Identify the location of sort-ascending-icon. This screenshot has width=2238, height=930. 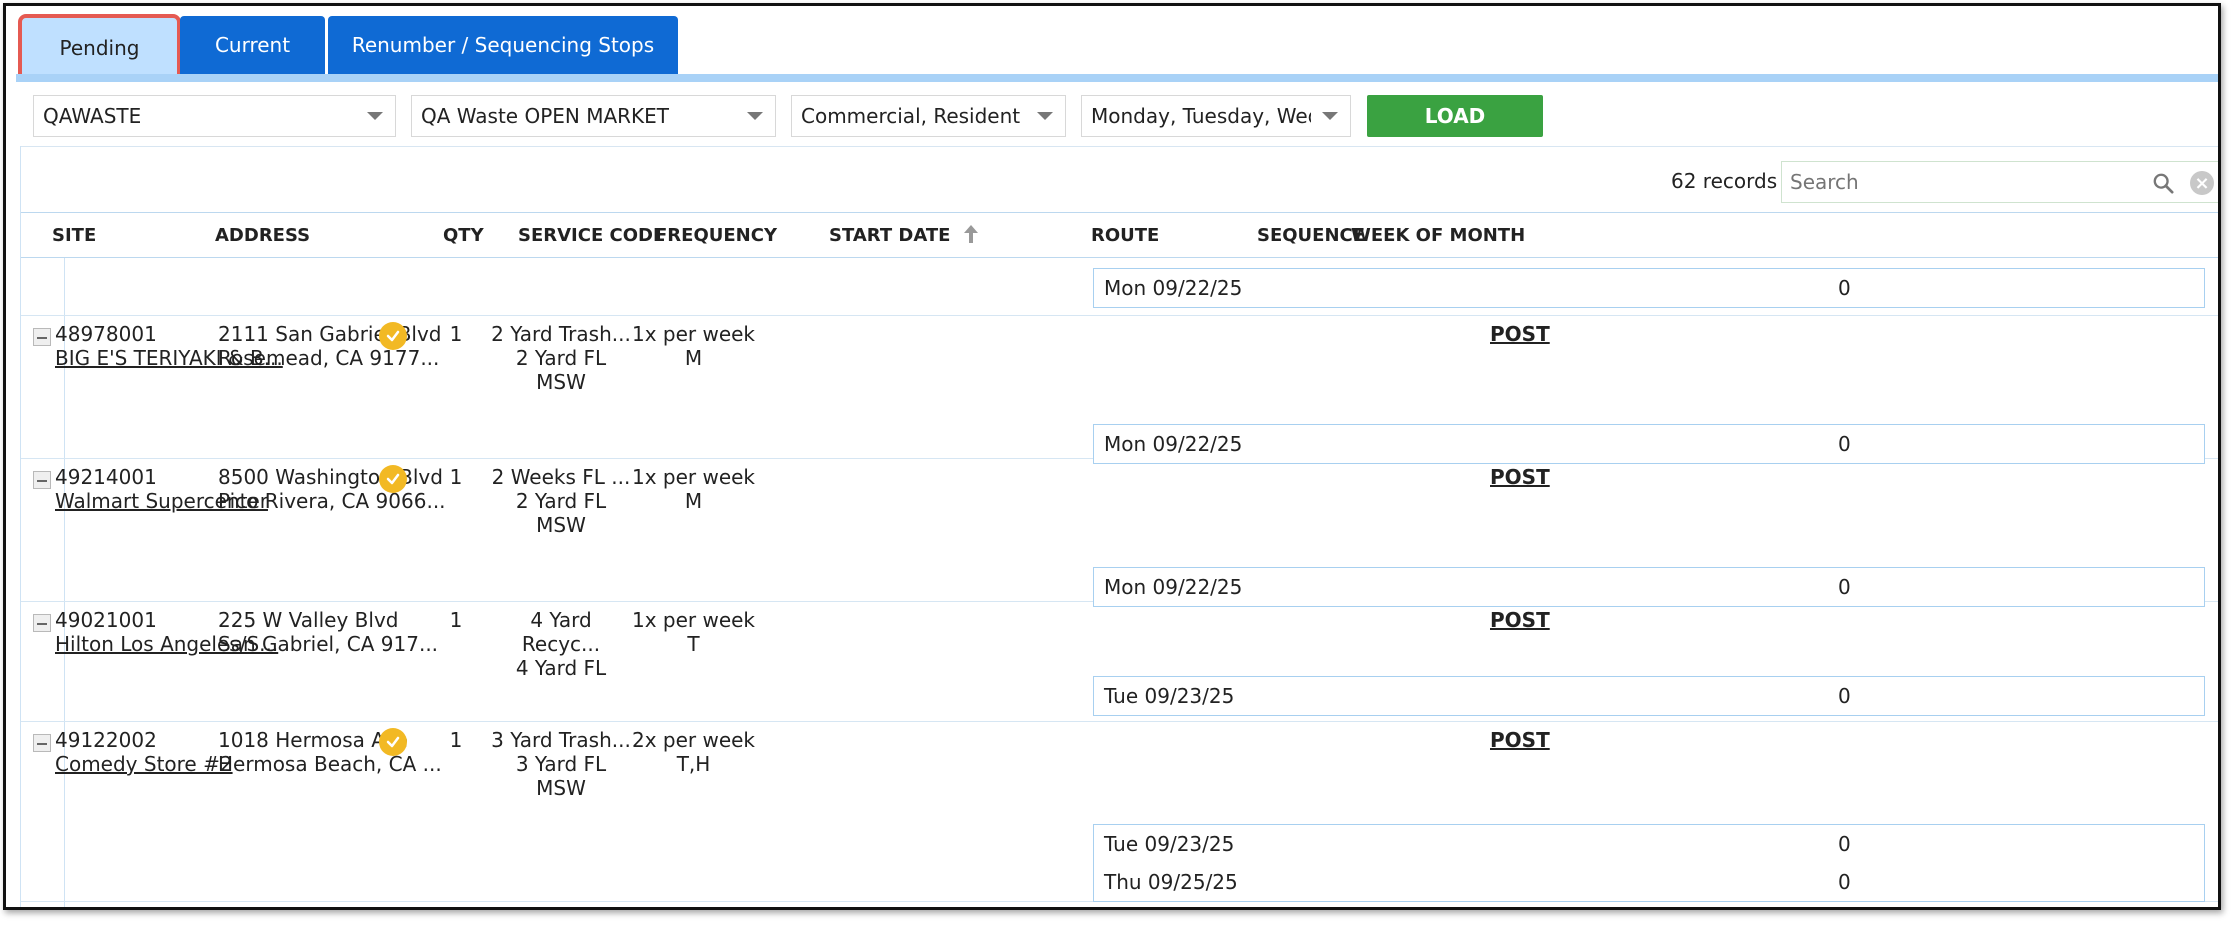
(970, 234).